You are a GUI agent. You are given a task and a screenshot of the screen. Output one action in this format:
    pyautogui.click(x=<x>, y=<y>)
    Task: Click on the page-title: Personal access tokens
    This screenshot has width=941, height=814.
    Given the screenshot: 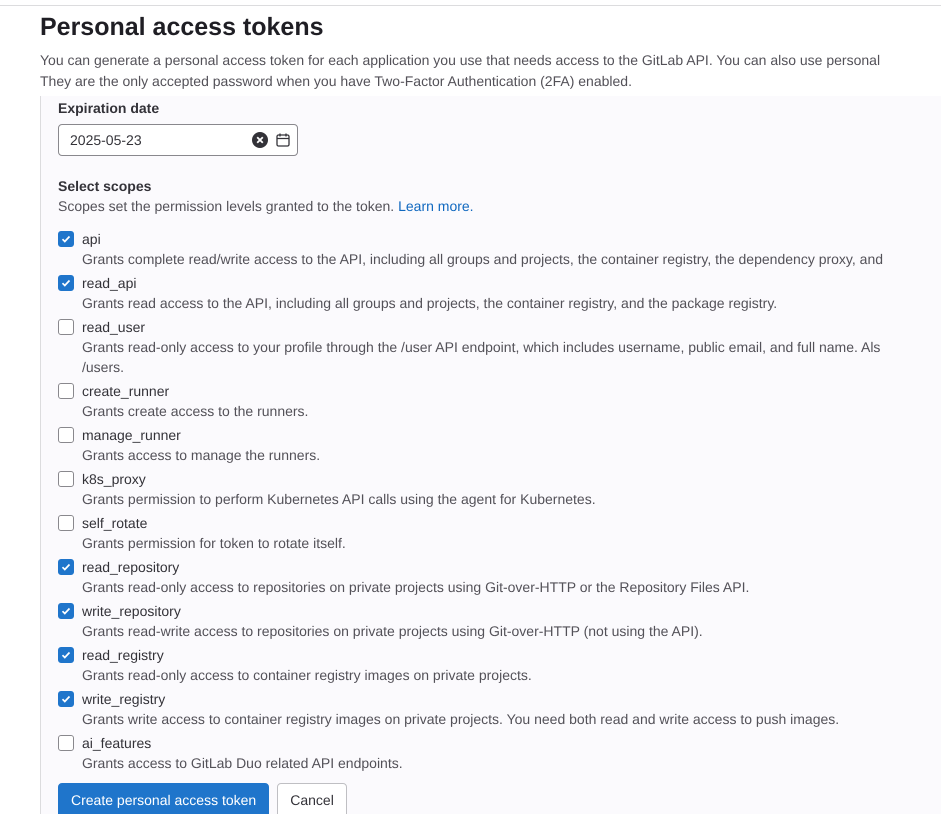 What is the action you would take?
    pyautogui.click(x=182, y=27)
    